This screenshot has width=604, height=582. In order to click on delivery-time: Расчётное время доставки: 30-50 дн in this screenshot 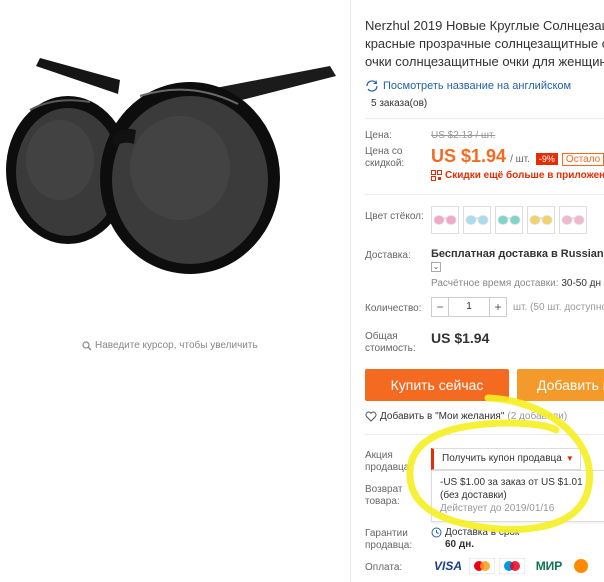, I will do `click(516, 283)`.